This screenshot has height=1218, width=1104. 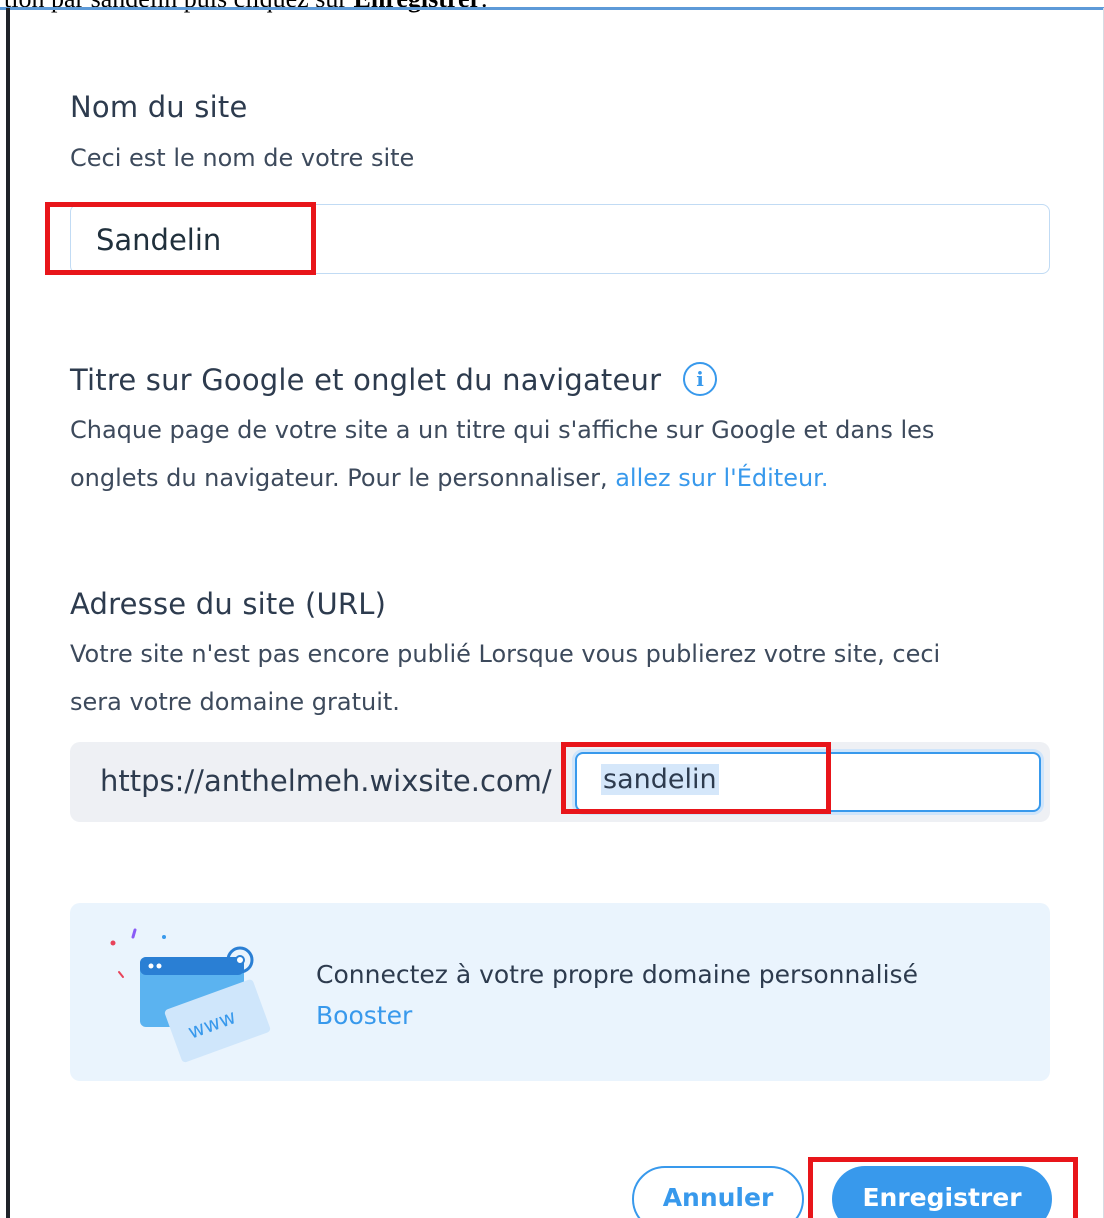 I want to click on editor-link: allez sur l'Éditeur., so click(x=721, y=478).